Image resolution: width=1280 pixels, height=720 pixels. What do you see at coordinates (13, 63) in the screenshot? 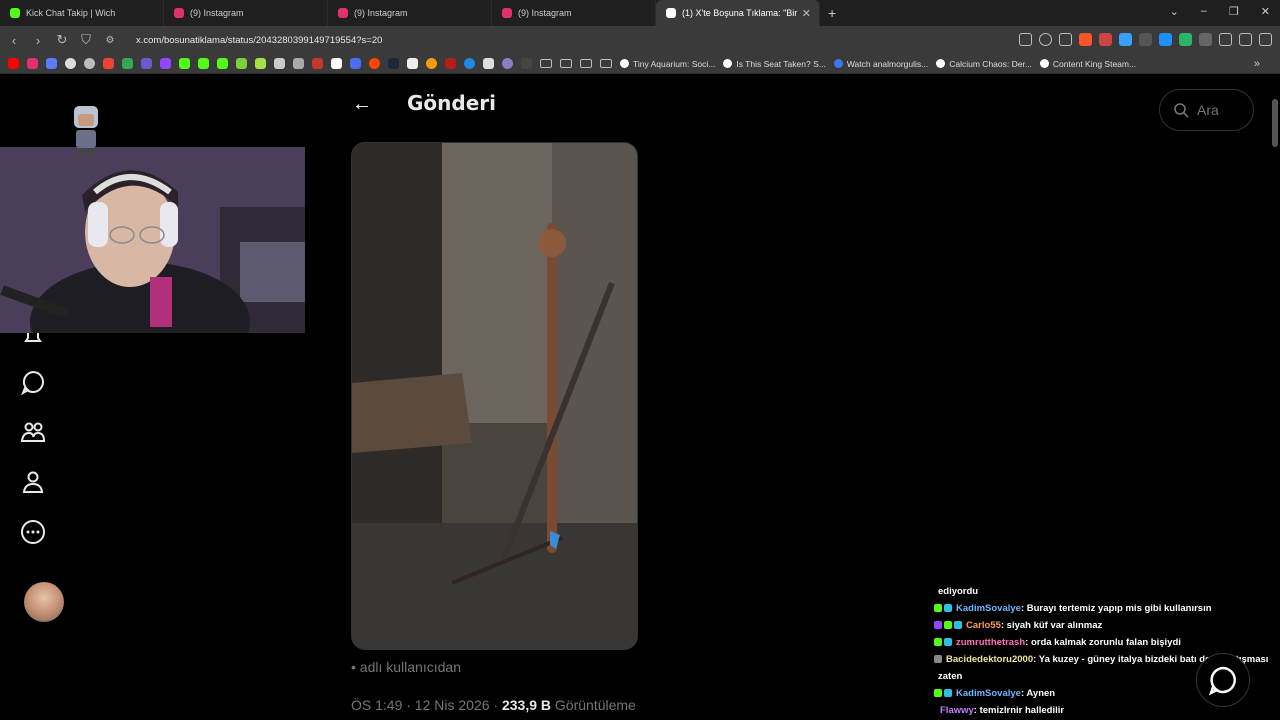
I see `youtube-icon` at bounding box center [13, 63].